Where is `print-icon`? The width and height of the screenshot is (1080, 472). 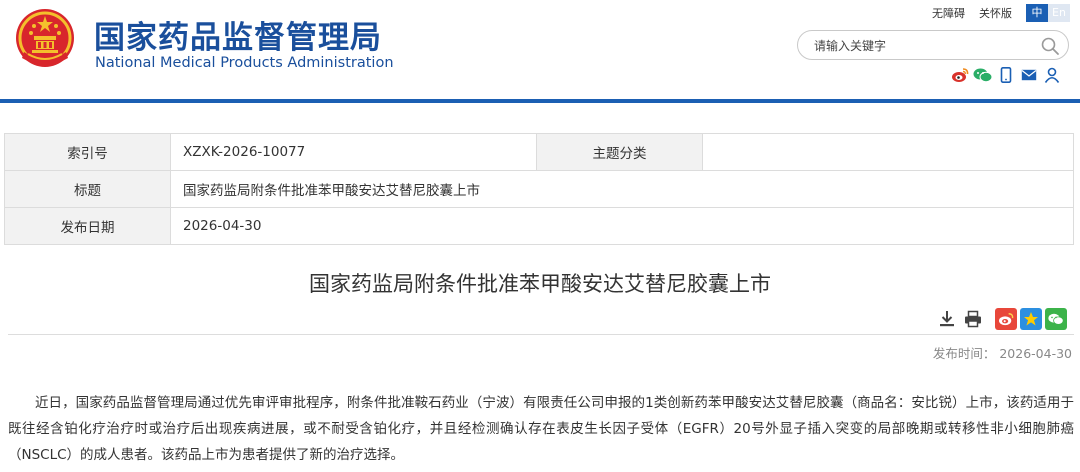 print-icon is located at coordinates (973, 319).